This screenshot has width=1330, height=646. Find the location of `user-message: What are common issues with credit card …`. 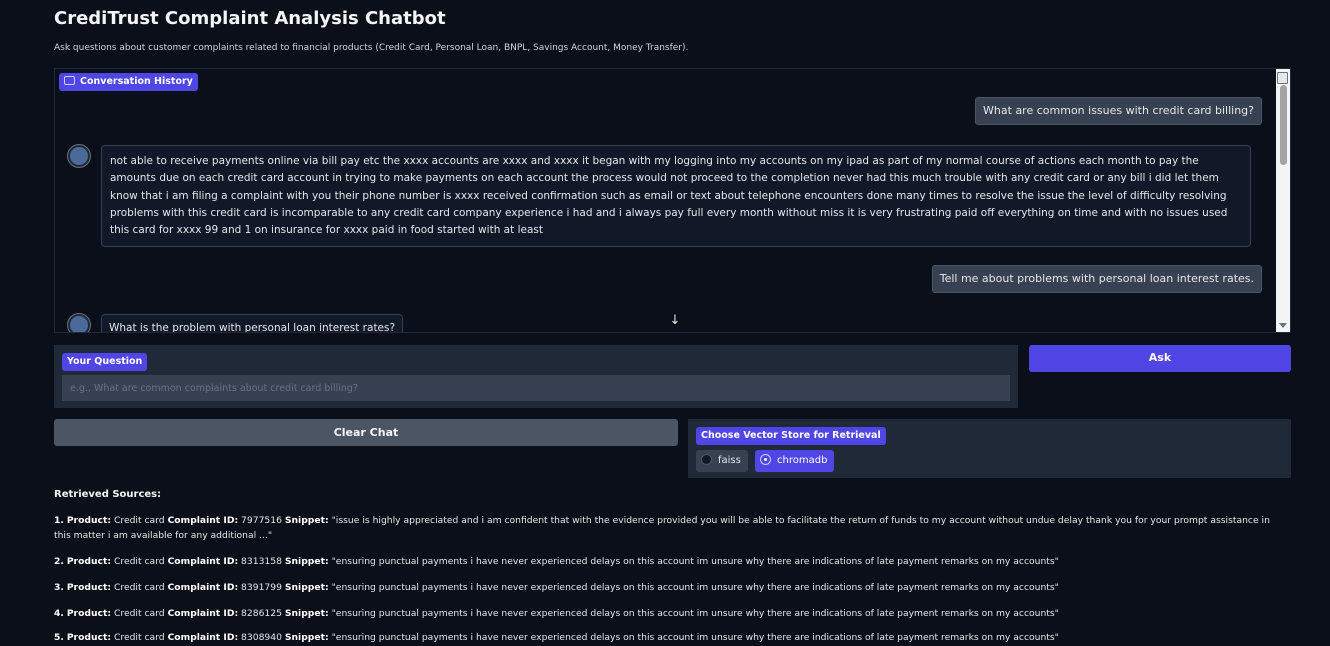

user-message: What are common issues with credit card … is located at coordinates (1118, 111).